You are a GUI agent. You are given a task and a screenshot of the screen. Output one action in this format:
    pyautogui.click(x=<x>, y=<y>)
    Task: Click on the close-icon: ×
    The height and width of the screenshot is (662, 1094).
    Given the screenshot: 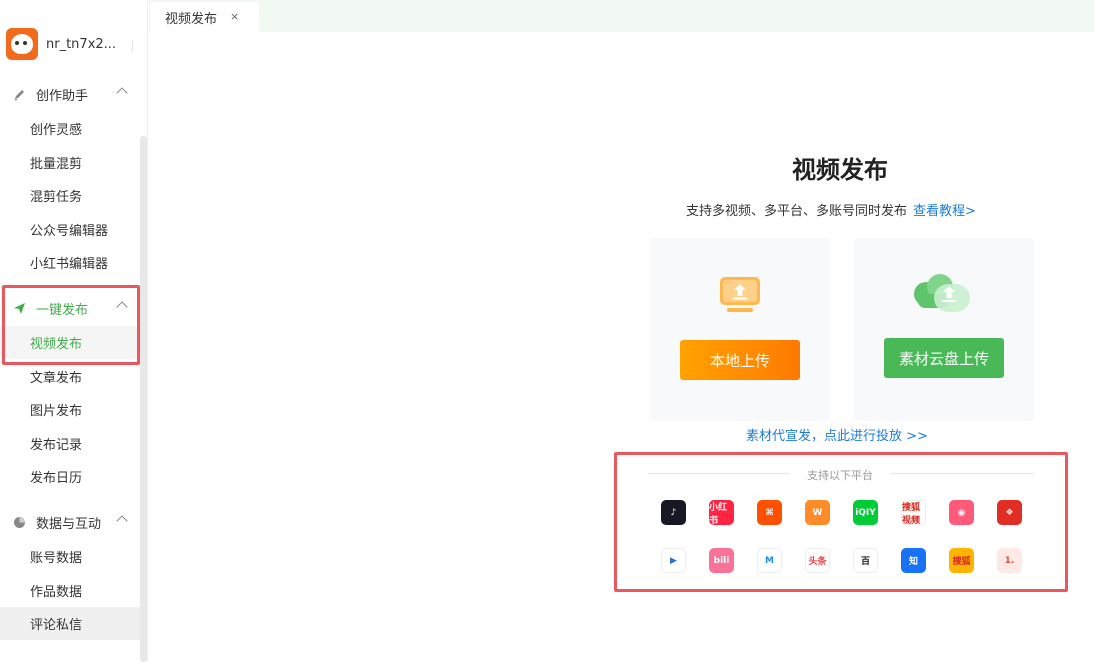 What is the action you would take?
    pyautogui.click(x=234, y=16)
    